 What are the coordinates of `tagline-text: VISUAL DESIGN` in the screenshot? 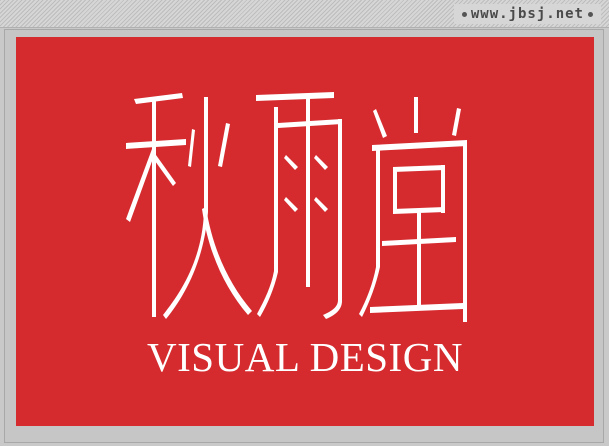 It's located at (305, 357).